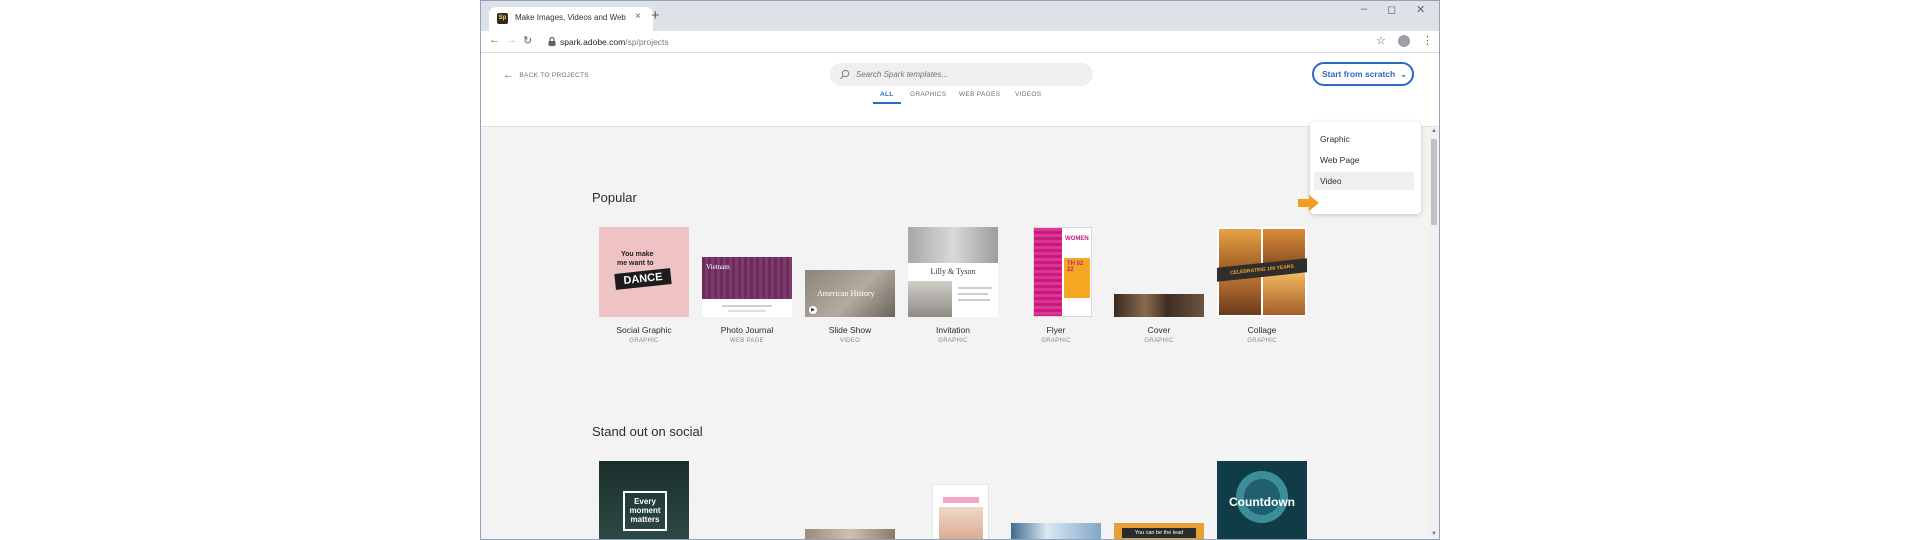 This screenshot has height=540, width=1920. I want to click on social-template-lead: You can be the lead, so click(1159, 531).